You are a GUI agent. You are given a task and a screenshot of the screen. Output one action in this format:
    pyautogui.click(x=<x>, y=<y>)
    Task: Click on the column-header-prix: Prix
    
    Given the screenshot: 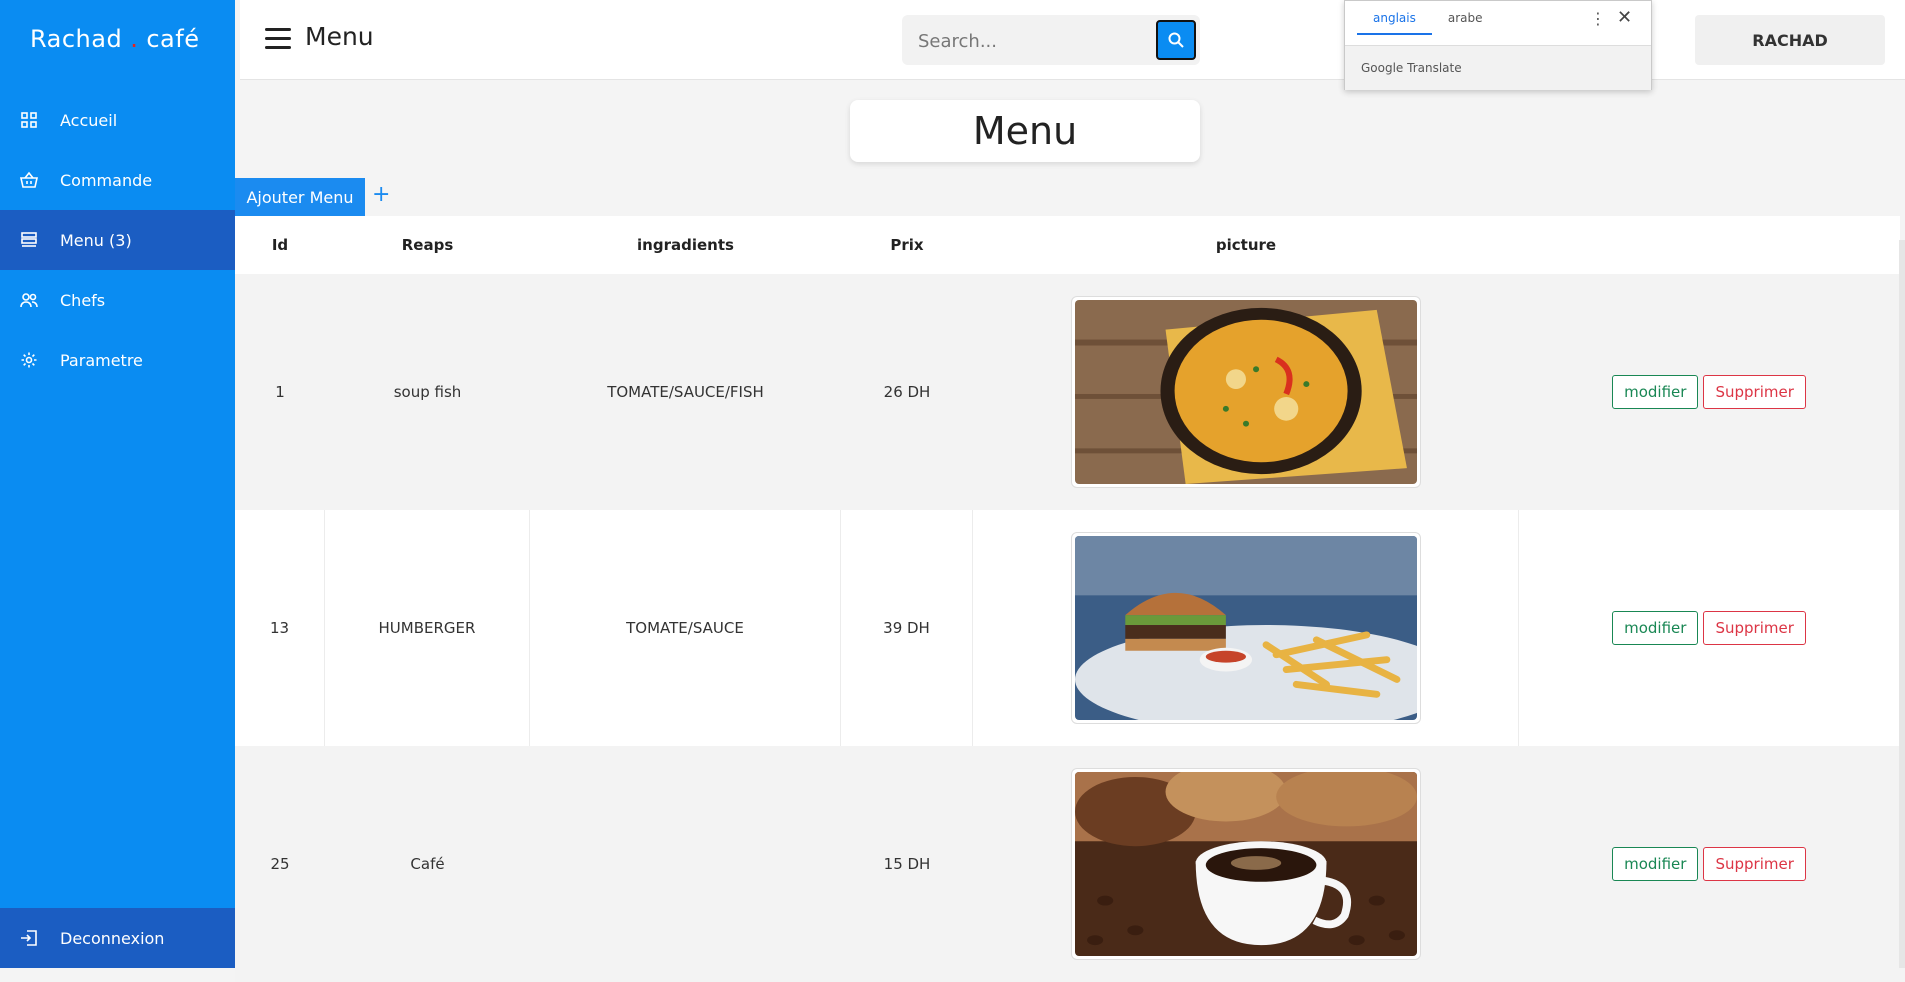 What is the action you would take?
    pyautogui.click(x=907, y=245)
    